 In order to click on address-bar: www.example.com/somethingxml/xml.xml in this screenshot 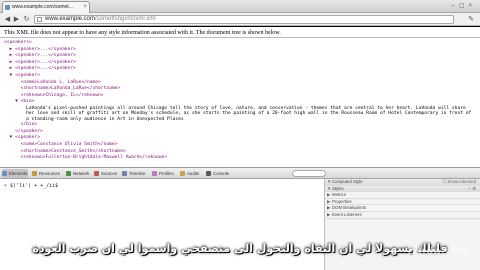, I will do `click(244, 19)`.